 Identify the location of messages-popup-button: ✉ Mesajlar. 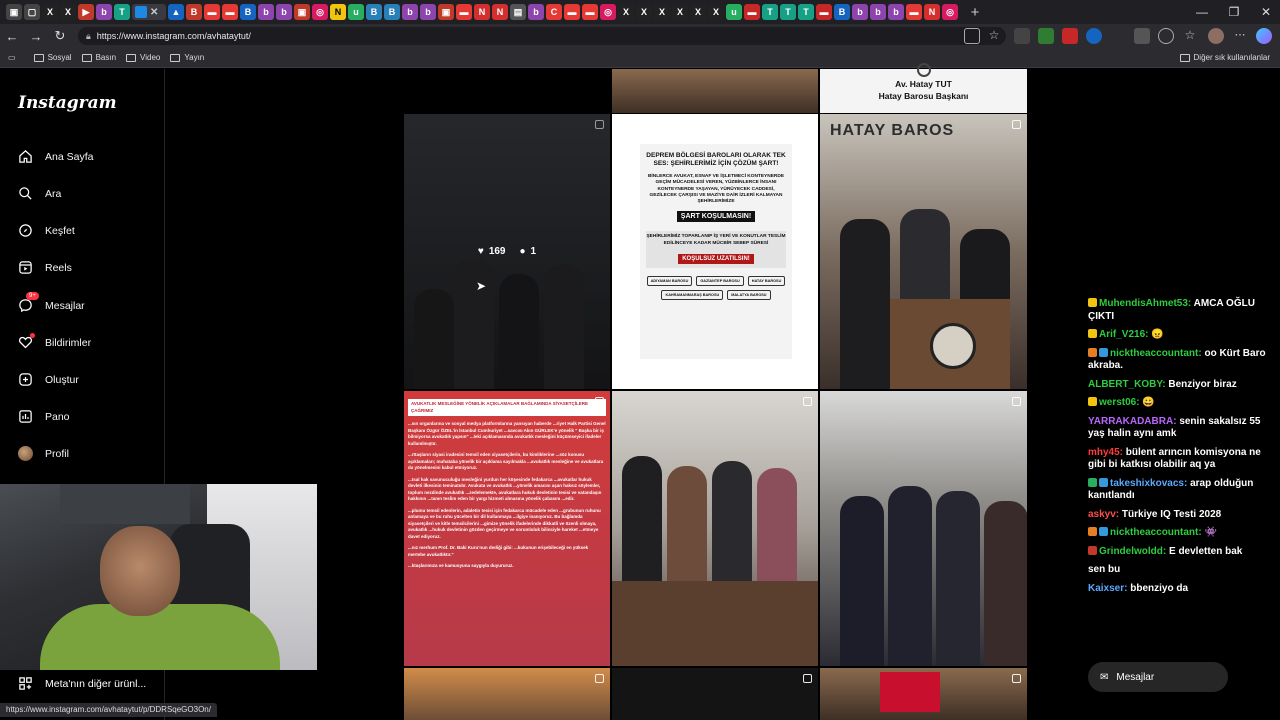
(1158, 677).